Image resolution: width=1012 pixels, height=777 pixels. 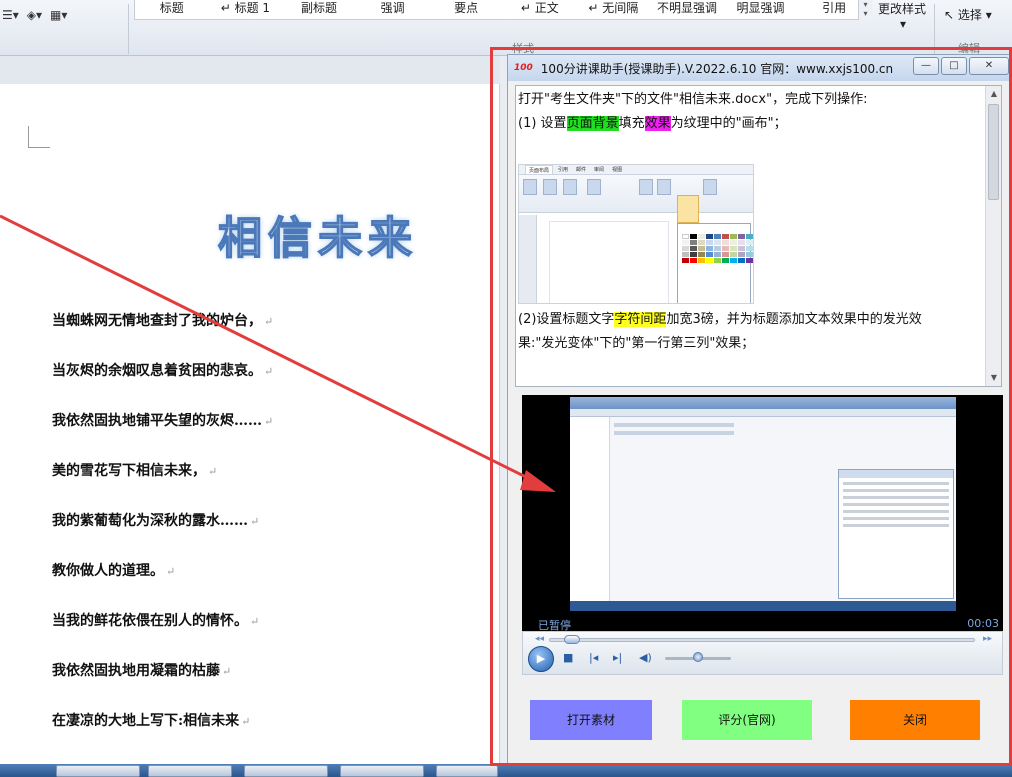 What do you see at coordinates (993, 94) in the screenshot?
I see `scroll-up-icon: ▲` at bounding box center [993, 94].